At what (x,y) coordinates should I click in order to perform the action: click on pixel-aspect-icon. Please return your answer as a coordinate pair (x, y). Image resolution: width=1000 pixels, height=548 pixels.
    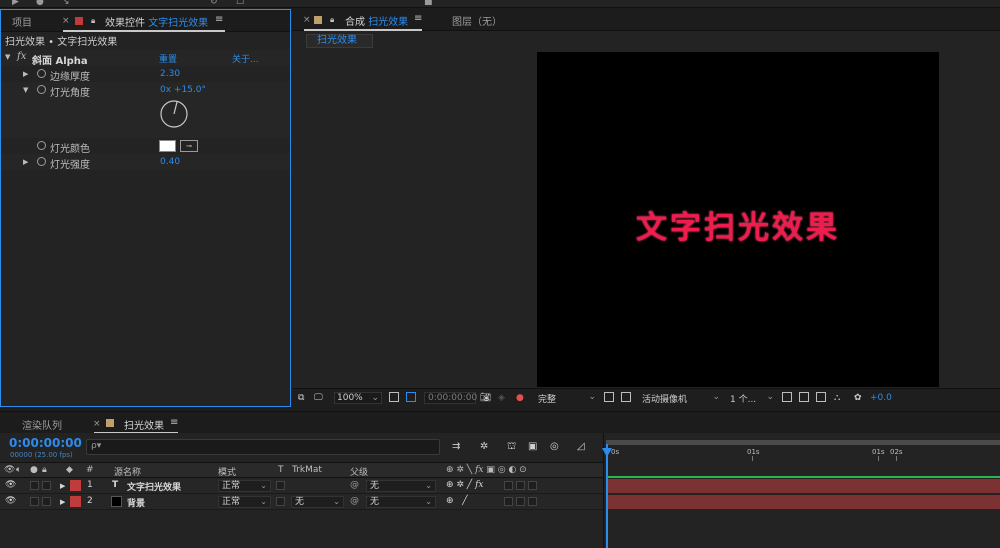
    Looking at the image, I should click on (787, 397).